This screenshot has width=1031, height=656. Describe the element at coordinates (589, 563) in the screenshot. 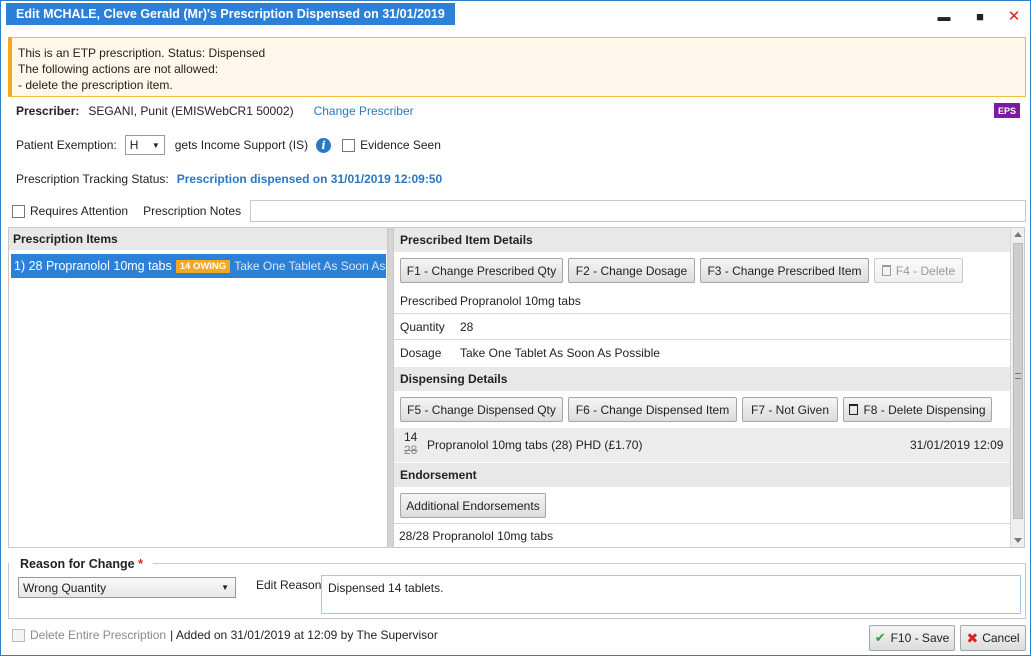

I see `group-border` at that location.